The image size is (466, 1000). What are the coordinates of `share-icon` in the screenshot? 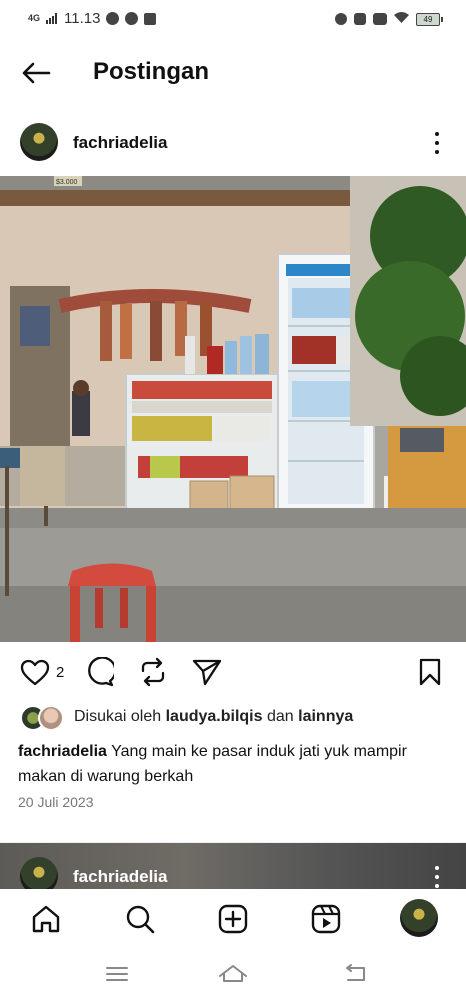 It's located at (207, 672).